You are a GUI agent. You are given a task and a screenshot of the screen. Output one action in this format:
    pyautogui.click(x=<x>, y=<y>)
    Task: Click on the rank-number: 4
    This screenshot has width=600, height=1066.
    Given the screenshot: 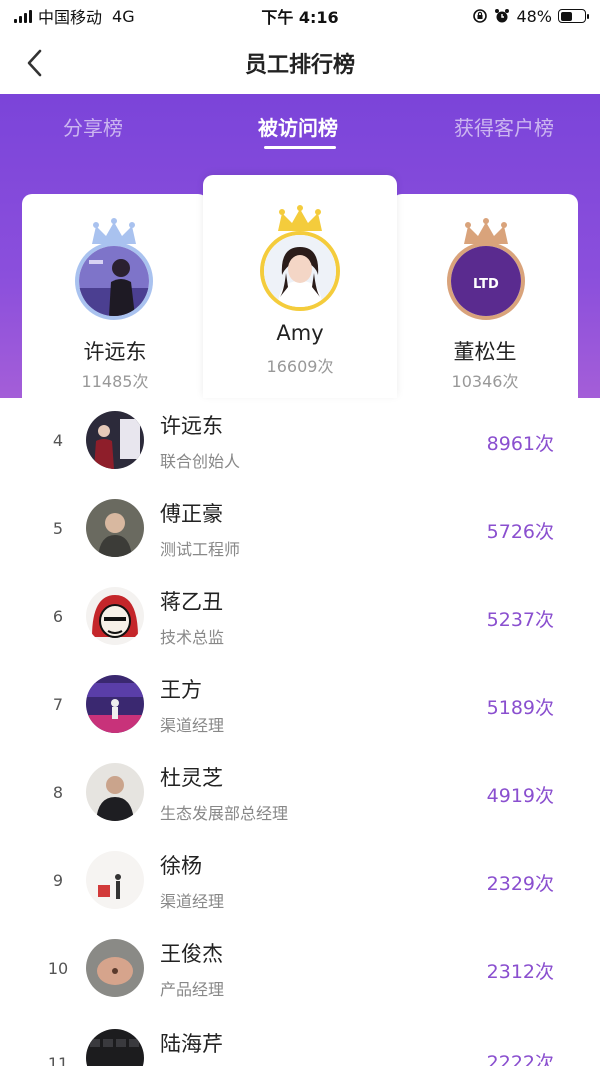 What is the action you would take?
    pyautogui.click(x=58, y=440)
    